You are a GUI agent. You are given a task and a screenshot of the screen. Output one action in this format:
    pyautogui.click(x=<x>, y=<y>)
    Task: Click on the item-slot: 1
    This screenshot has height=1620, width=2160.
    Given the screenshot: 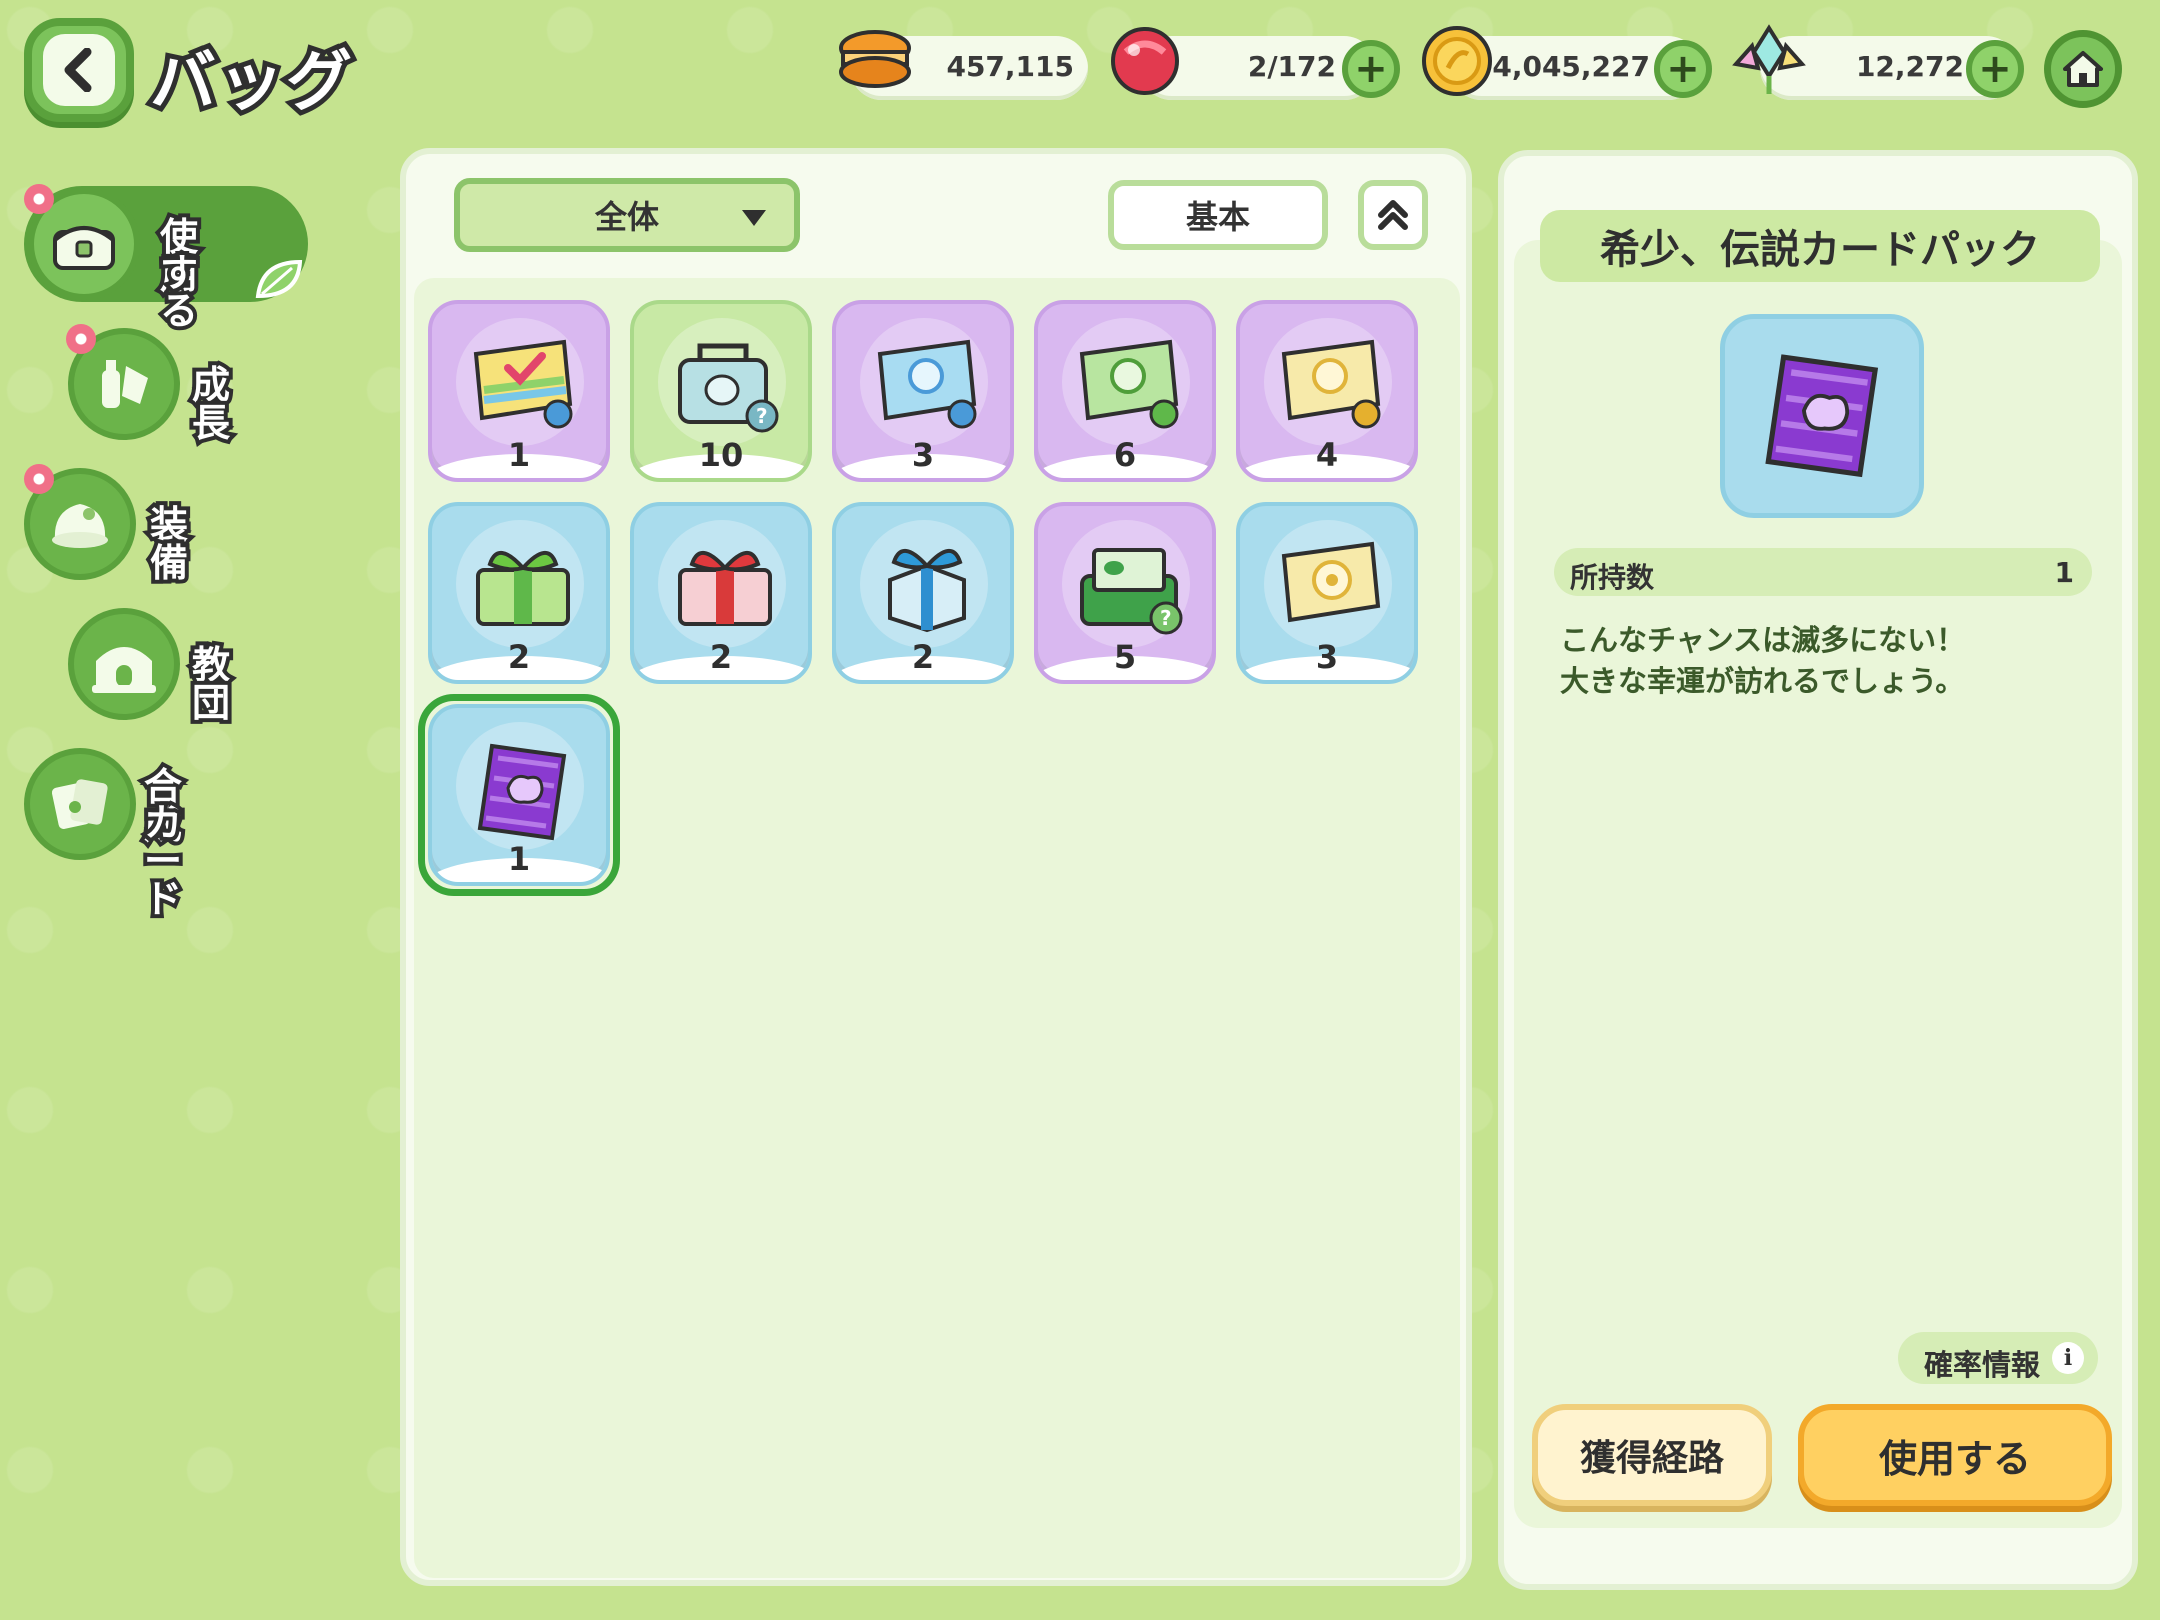 What is the action you would take?
    pyautogui.click(x=519, y=391)
    